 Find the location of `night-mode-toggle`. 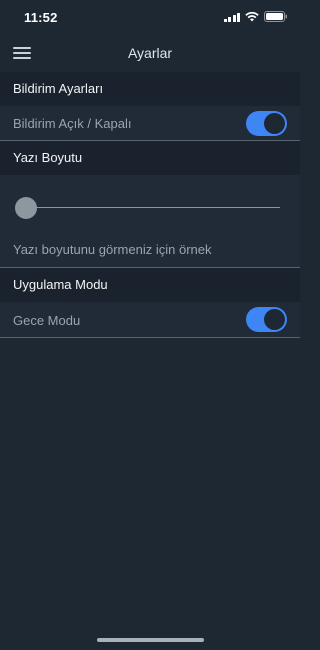

night-mode-toggle is located at coordinates (266, 319).